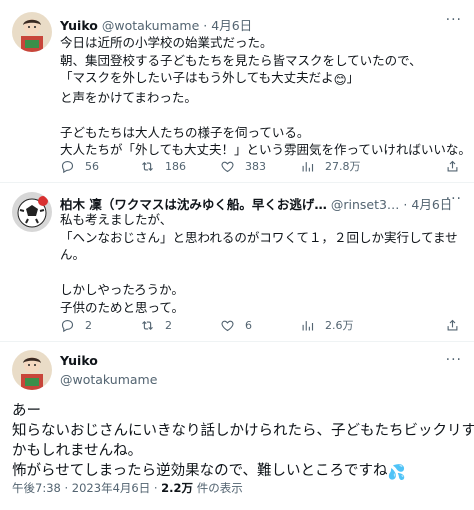  Describe the element at coordinates (77, 451) in the screenshot. I see `text-line: かもしれませんね。` at that location.